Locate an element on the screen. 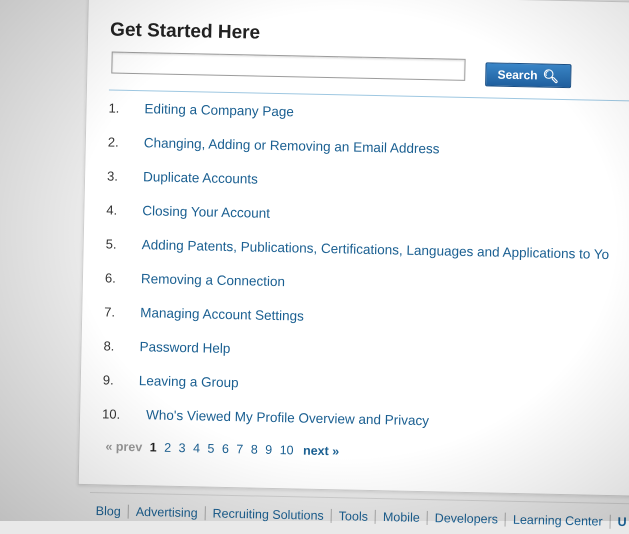 This screenshot has height=534, width=629. page-link: 5 is located at coordinates (210, 449).